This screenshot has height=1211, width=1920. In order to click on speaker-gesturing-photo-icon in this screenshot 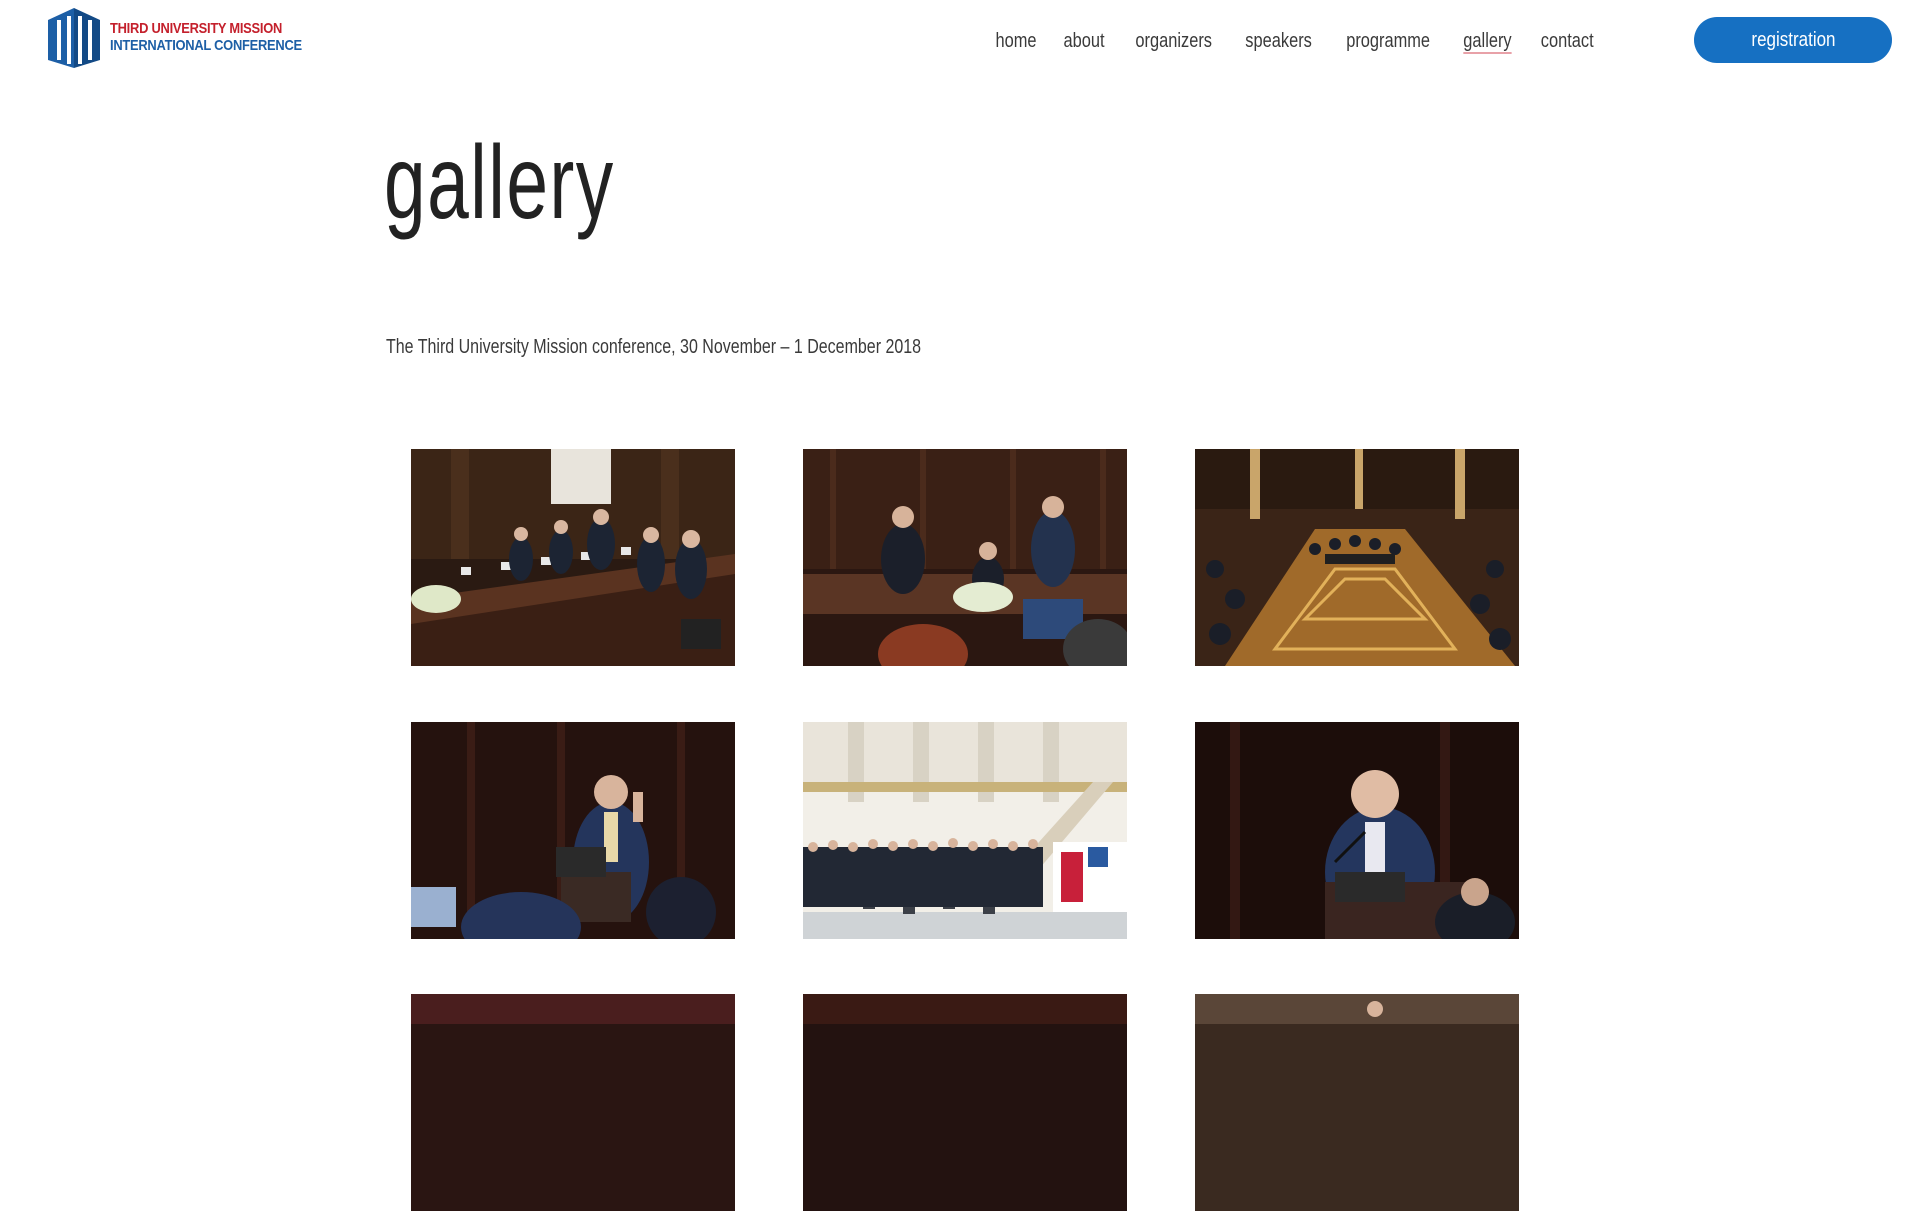, I will do `click(573, 830)`.